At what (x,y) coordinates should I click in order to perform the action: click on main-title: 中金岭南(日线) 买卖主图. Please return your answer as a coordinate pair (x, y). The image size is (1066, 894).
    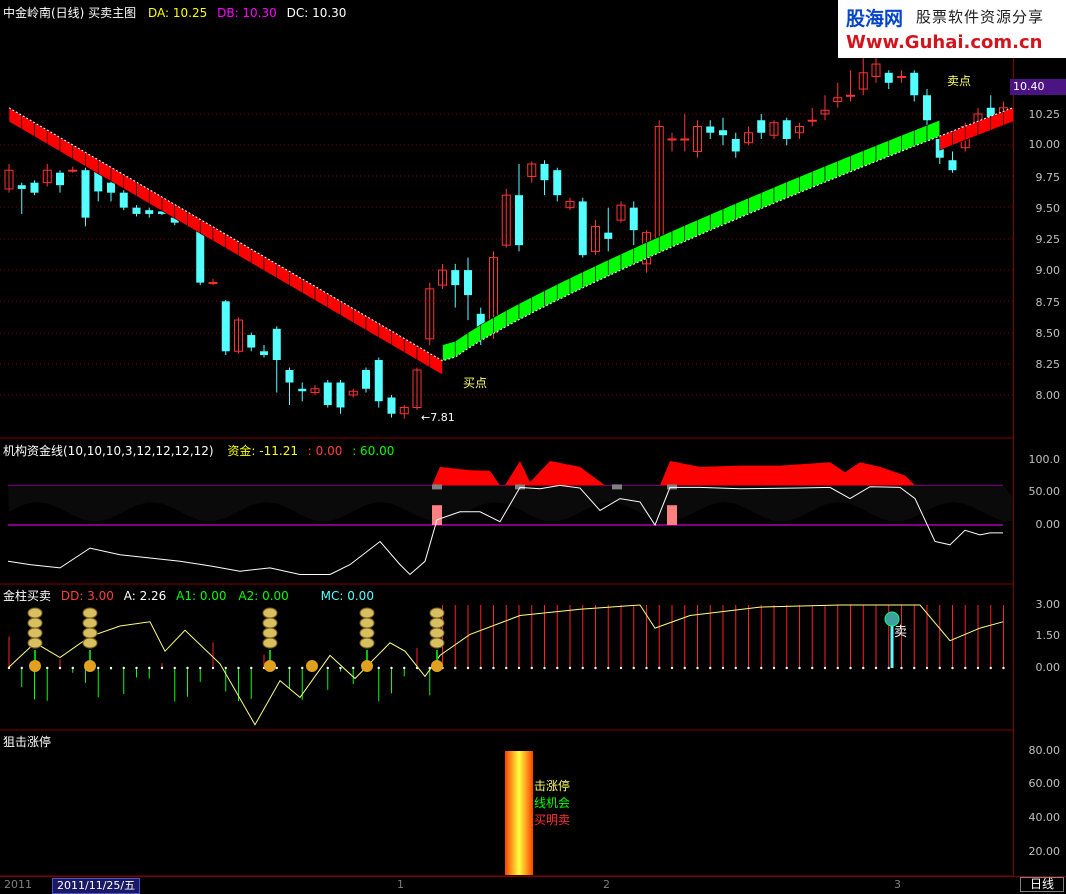
    Looking at the image, I should click on (70, 13).